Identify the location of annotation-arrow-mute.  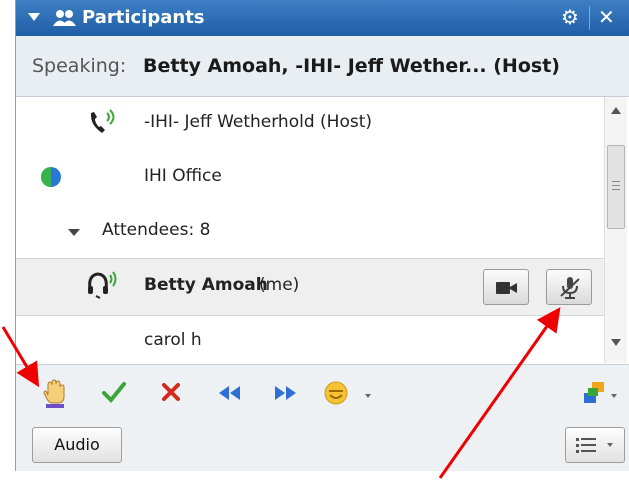
(499, 393).